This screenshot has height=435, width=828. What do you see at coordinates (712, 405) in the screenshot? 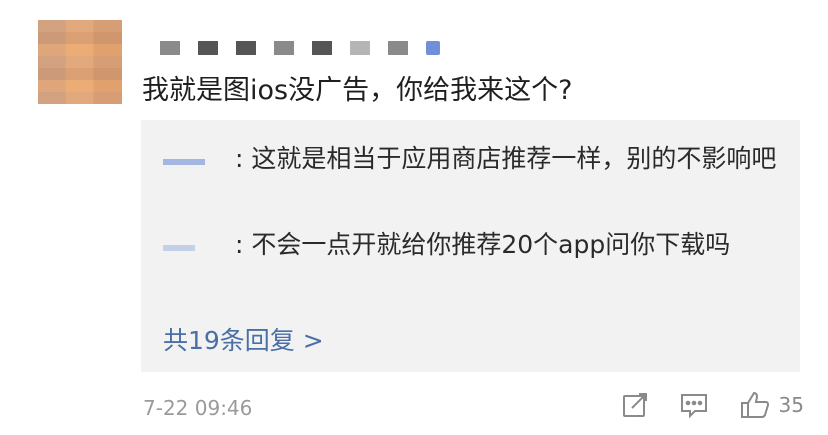
I see `comment-actions: 35` at bounding box center [712, 405].